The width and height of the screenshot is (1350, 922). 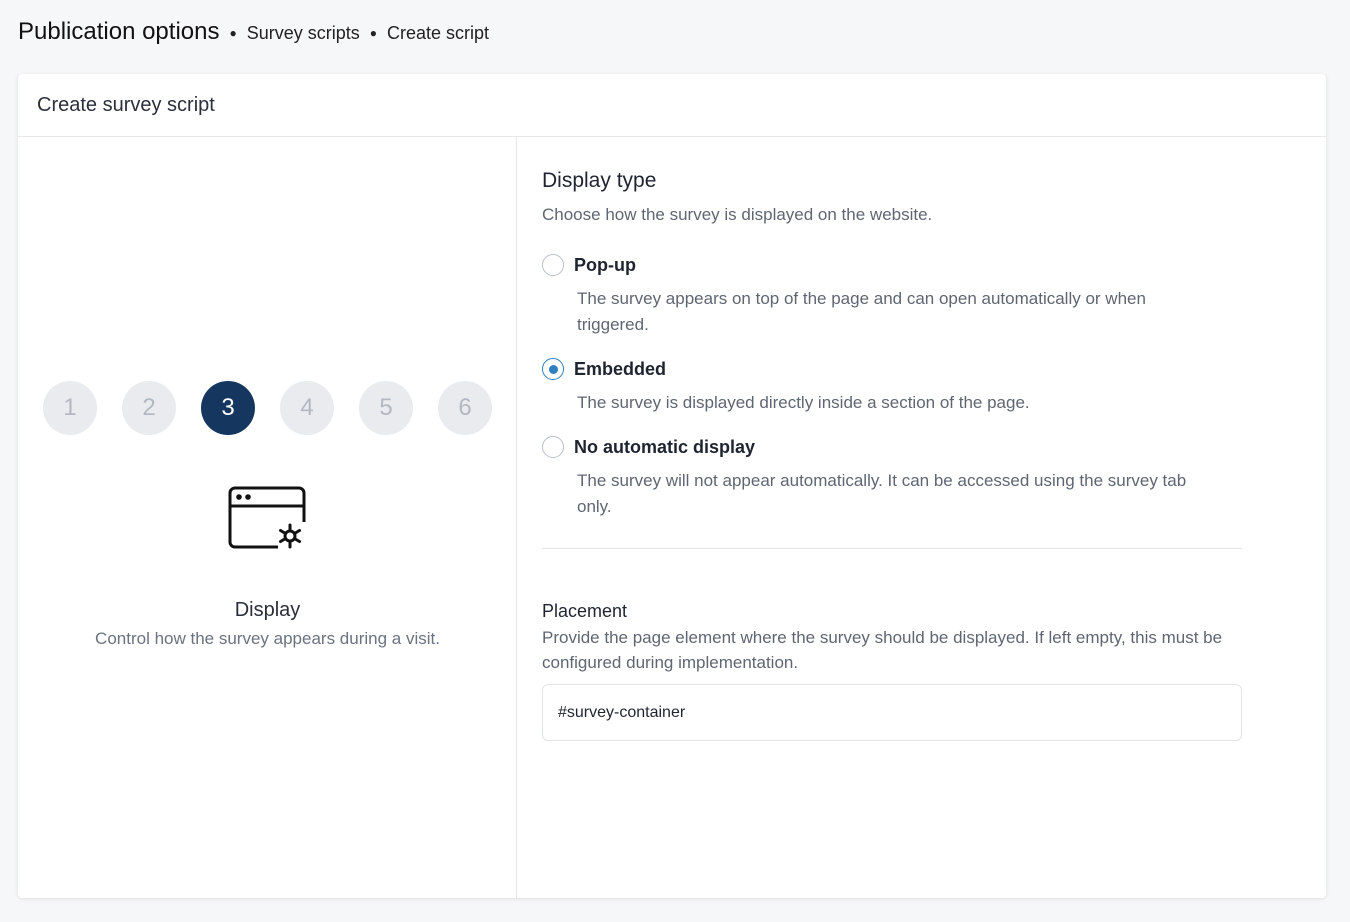 I want to click on step-4: 4, so click(x=307, y=408).